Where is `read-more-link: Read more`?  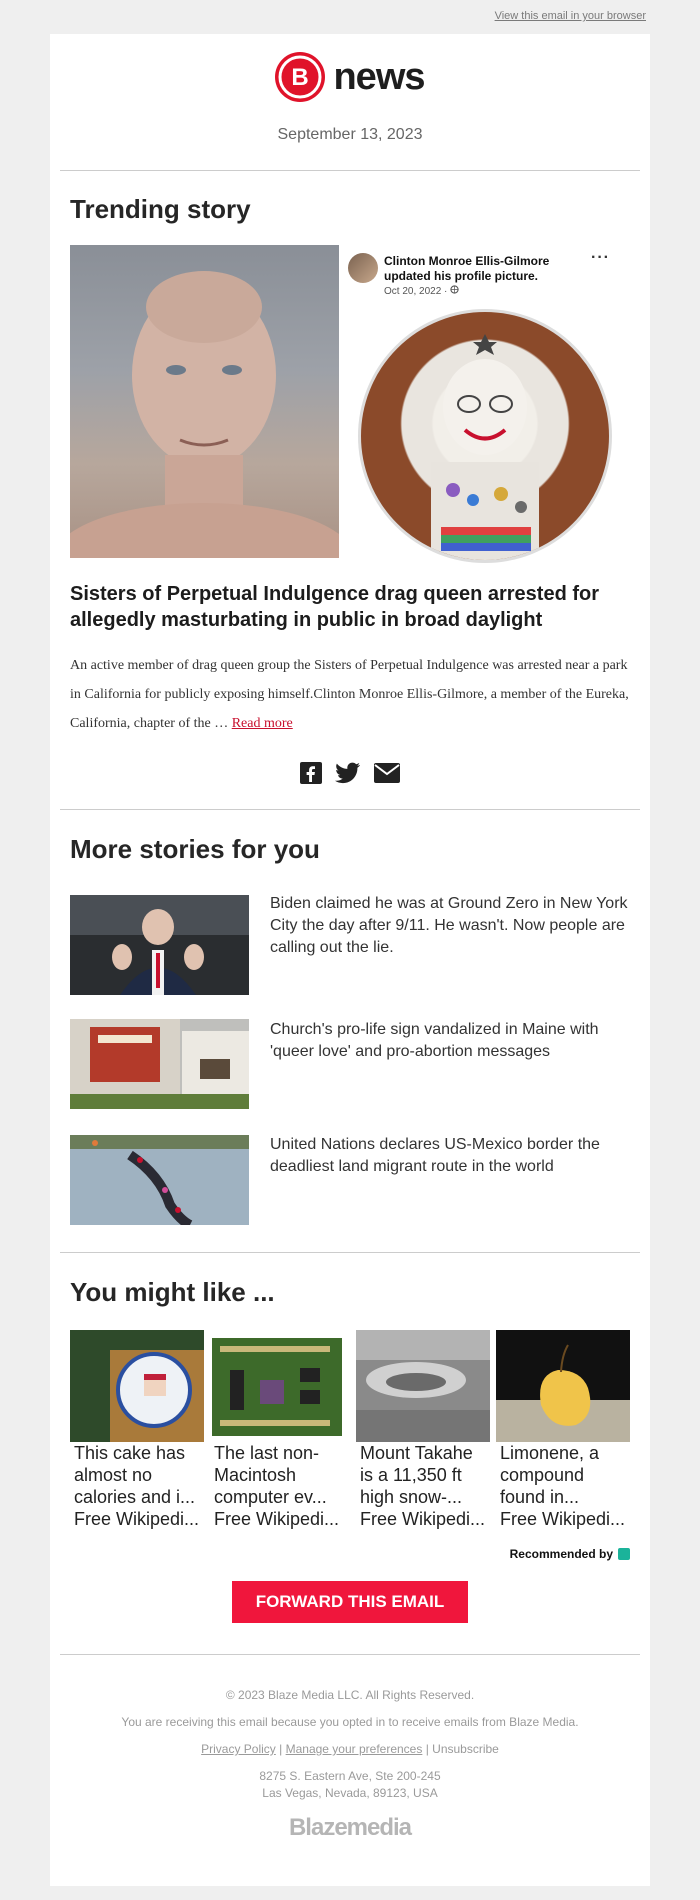
read-more-link: Read more is located at coordinates (262, 723).